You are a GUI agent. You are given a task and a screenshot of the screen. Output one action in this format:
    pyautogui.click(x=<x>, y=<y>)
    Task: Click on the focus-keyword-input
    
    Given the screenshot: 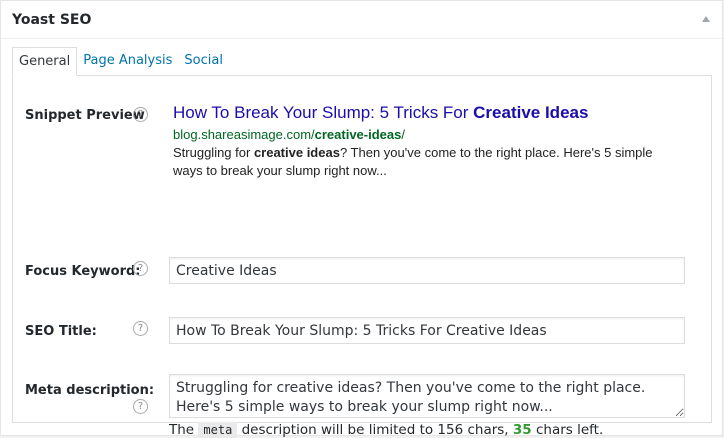 What is the action you would take?
    pyautogui.click(x=427, y=270)
    